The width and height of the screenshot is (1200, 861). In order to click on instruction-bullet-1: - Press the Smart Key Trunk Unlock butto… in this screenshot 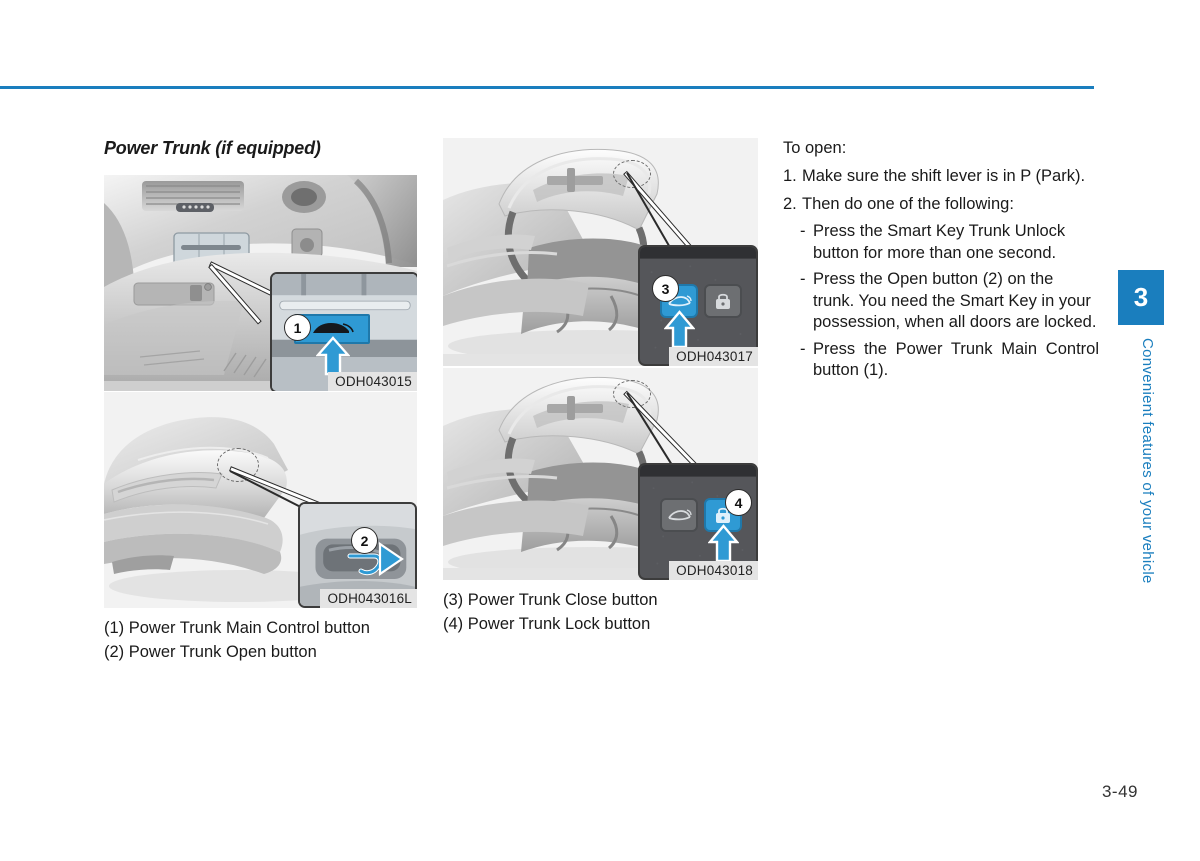, I will do `click(949, 242)`.